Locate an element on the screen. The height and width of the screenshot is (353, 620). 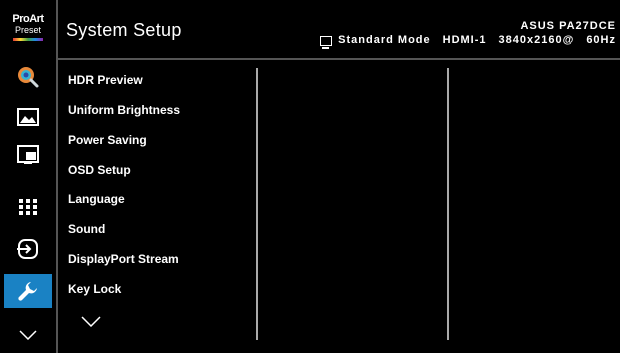
menu-item-power-saving: Power Saving is located at coordinates (107, 140).